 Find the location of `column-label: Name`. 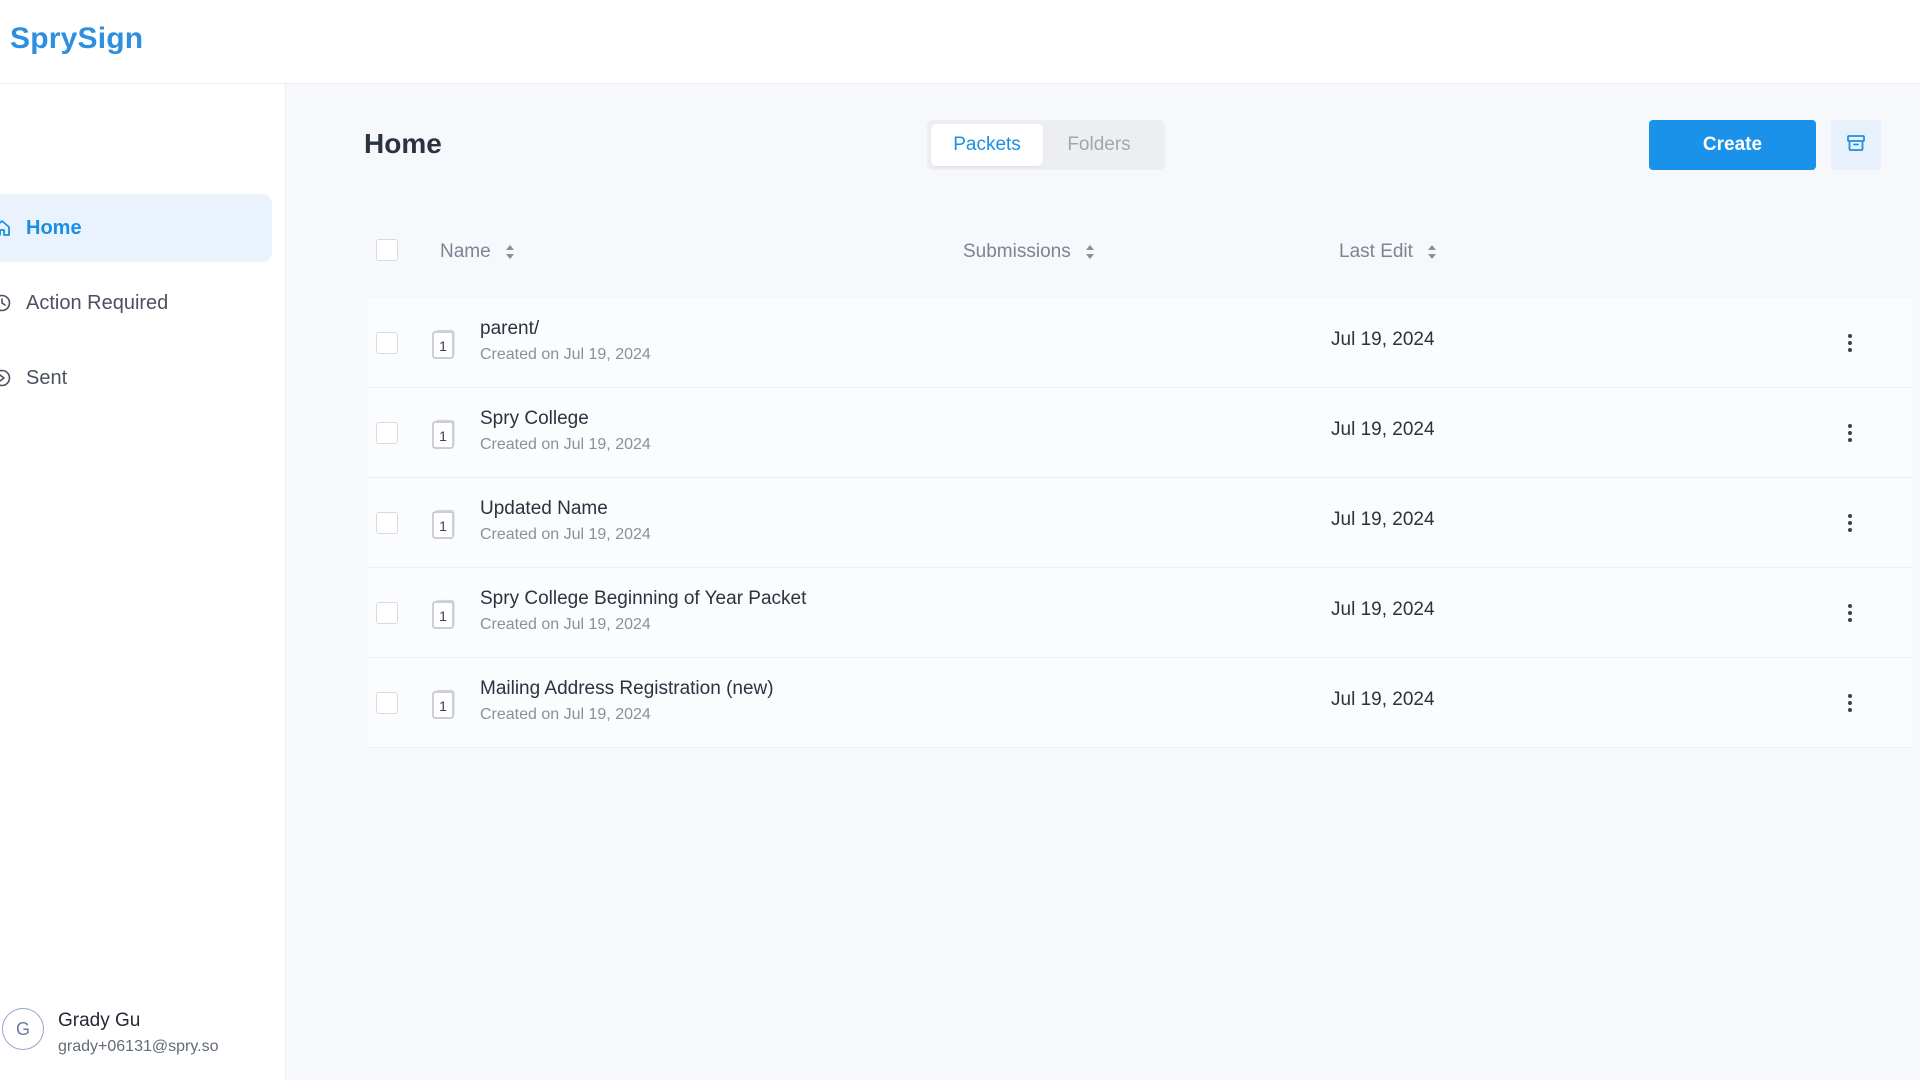

column-label: Name is located at coordinates (465, 251).